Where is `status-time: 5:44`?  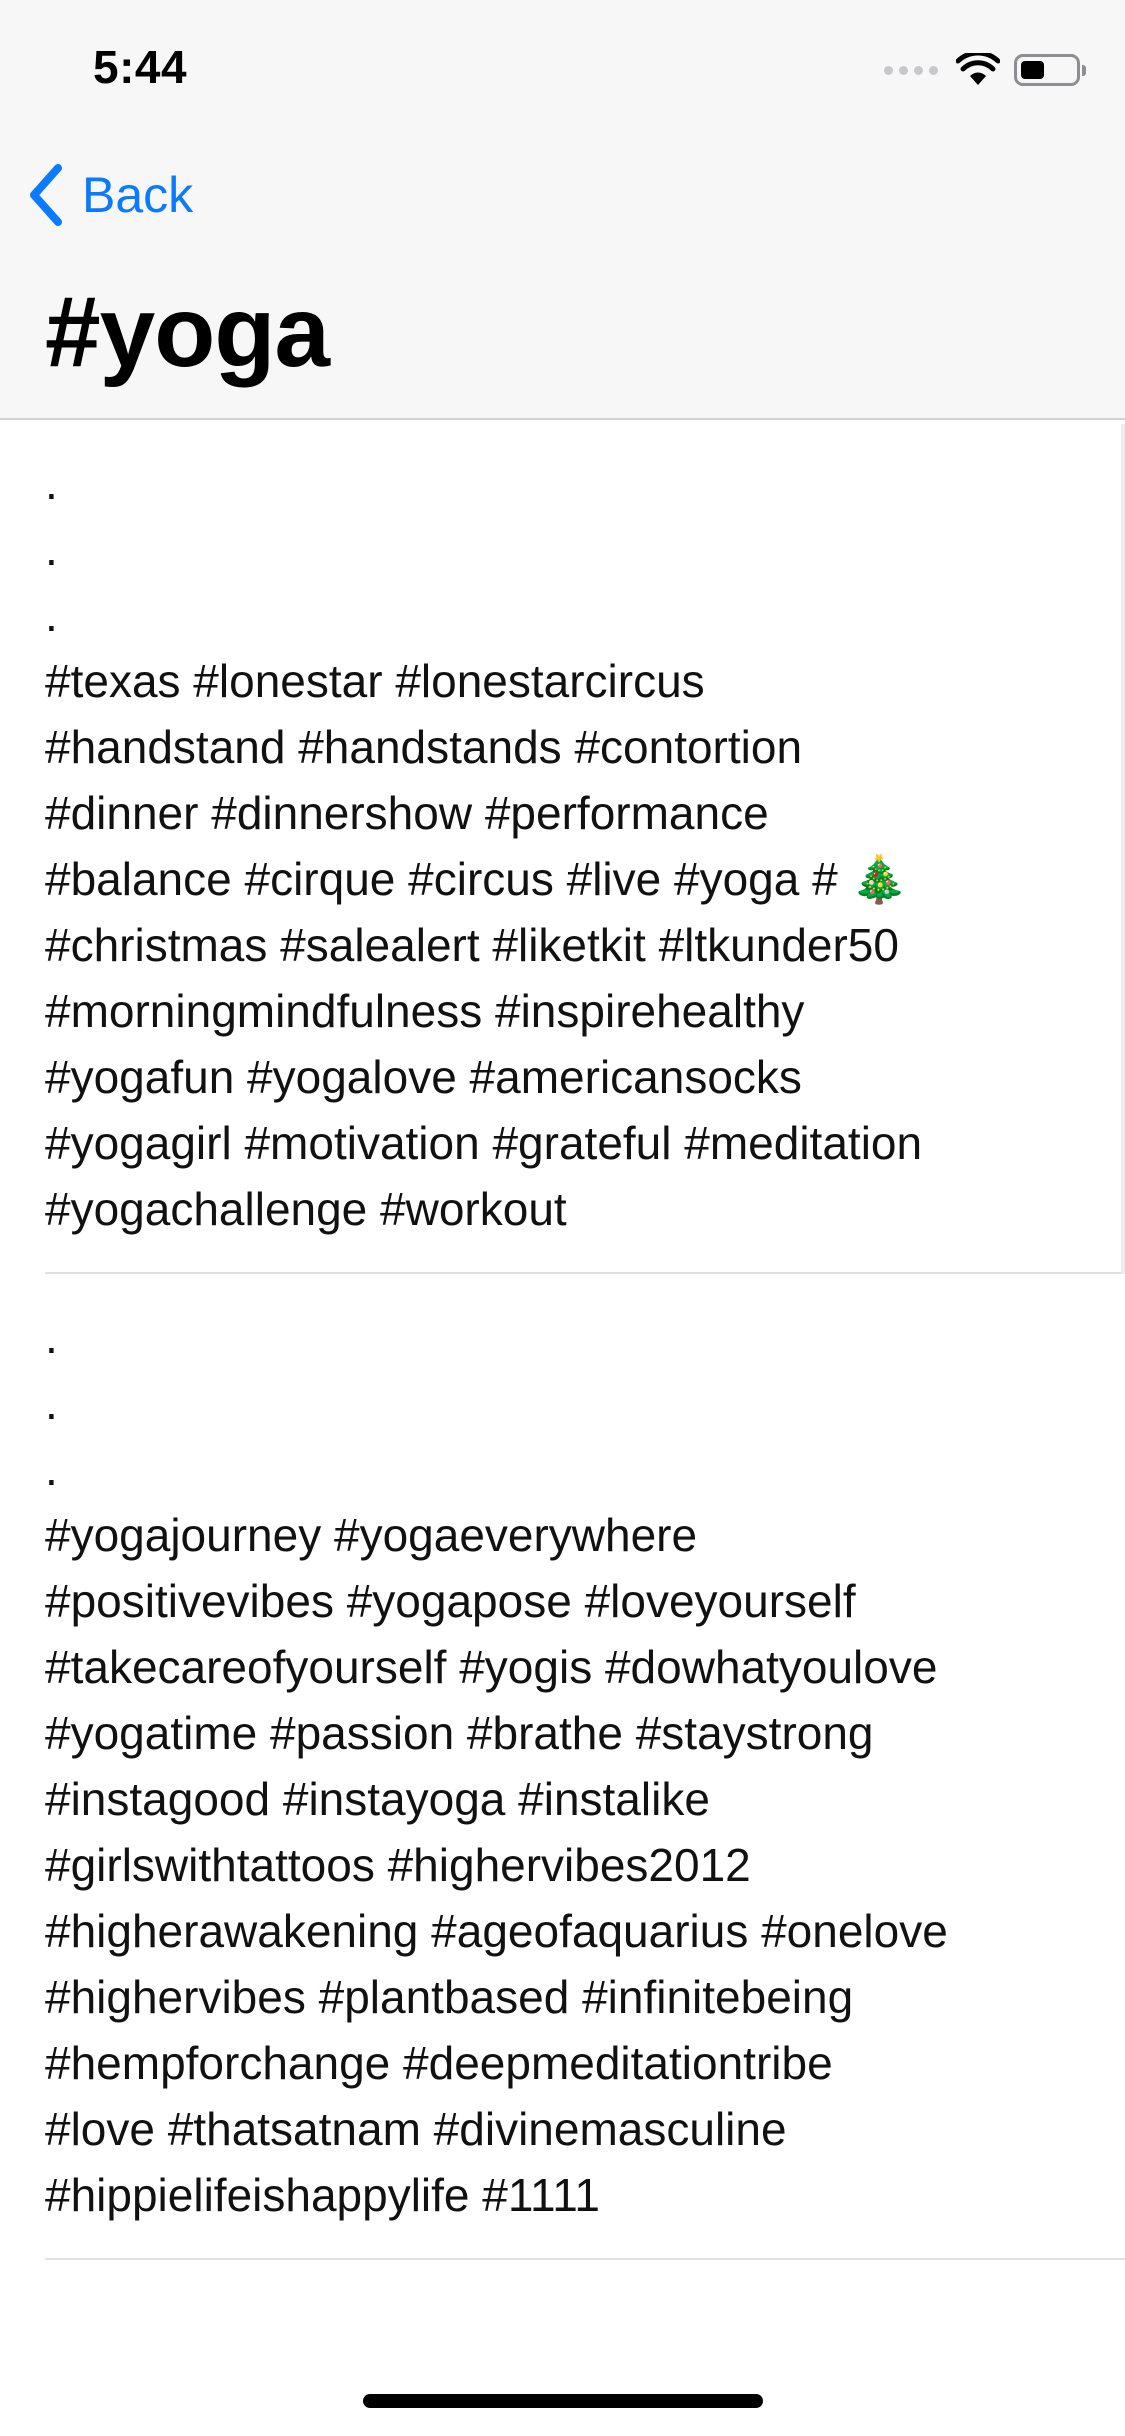 status-time: 5:44 is located at coordinates (140, 67).